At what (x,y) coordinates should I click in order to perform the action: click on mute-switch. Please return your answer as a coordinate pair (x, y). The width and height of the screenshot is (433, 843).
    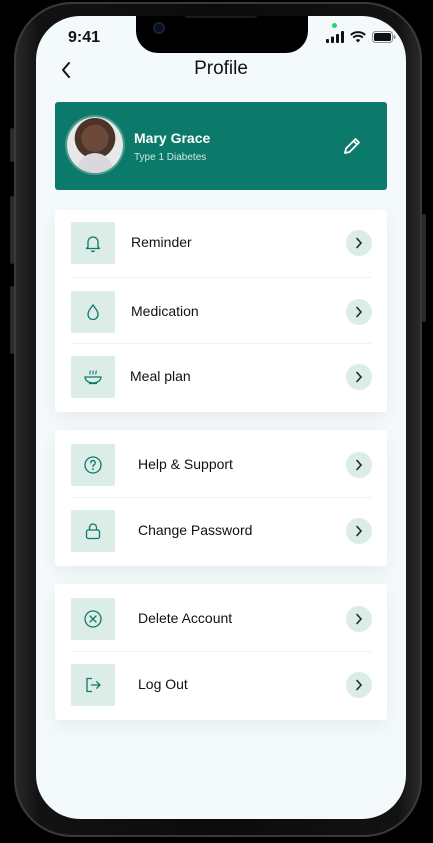
    Looking at the image, I should click on (12, 145).